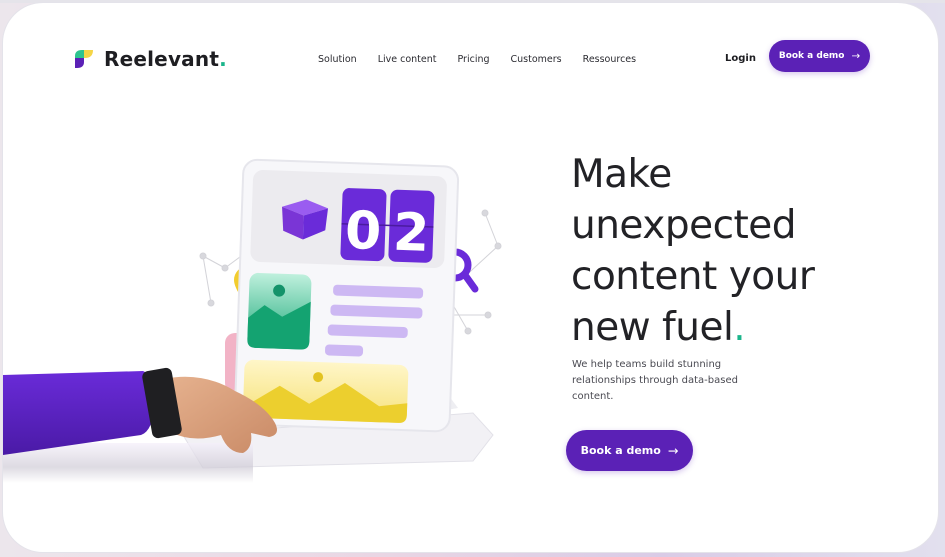  What do you see at coordinates (474, 59) in the screenshot?
I see `nav-item-pricing: Pricing` at bounding box center [474, 59].